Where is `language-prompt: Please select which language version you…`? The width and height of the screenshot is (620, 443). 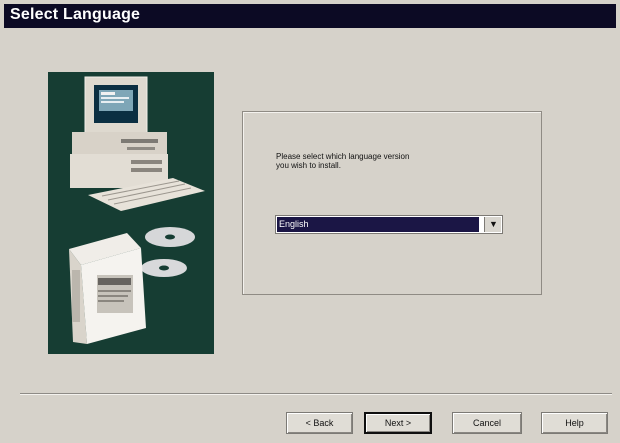 language-prompt: Please select which language version you… is located at coordinates (391, 161).